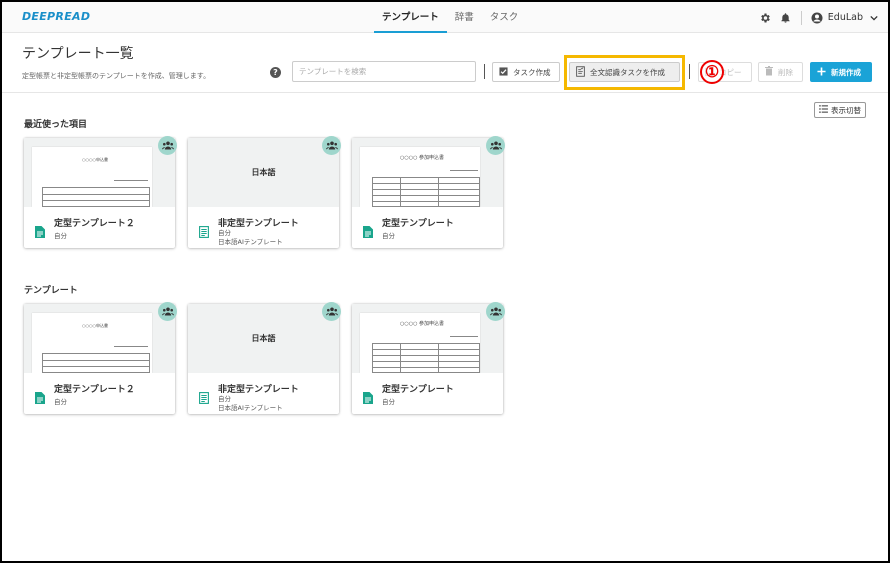 The image size is (890, 563). What do you see at coordinates (769, 72) in the screenshot?
I see `trash-icon` at bounding box center [769, 72].